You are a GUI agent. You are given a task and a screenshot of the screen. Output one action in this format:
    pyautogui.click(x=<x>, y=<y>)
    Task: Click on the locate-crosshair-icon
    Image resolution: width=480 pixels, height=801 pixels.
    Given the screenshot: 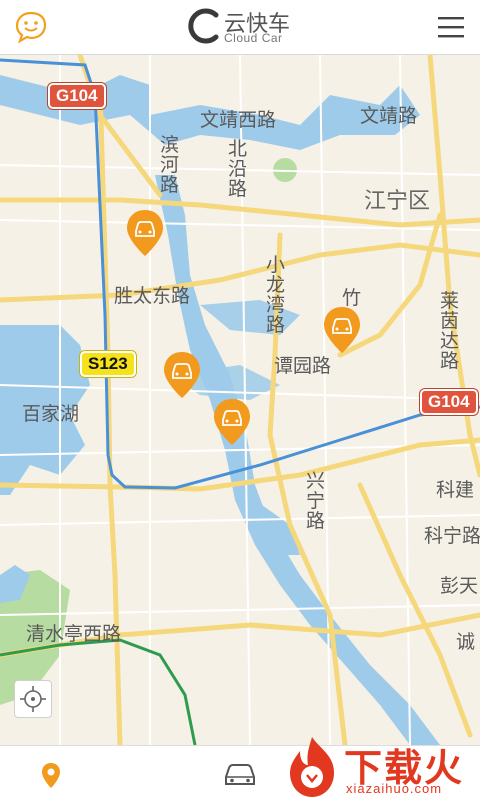 What is the action you would take?
    pyautogui.click(x=33, y=699)
    